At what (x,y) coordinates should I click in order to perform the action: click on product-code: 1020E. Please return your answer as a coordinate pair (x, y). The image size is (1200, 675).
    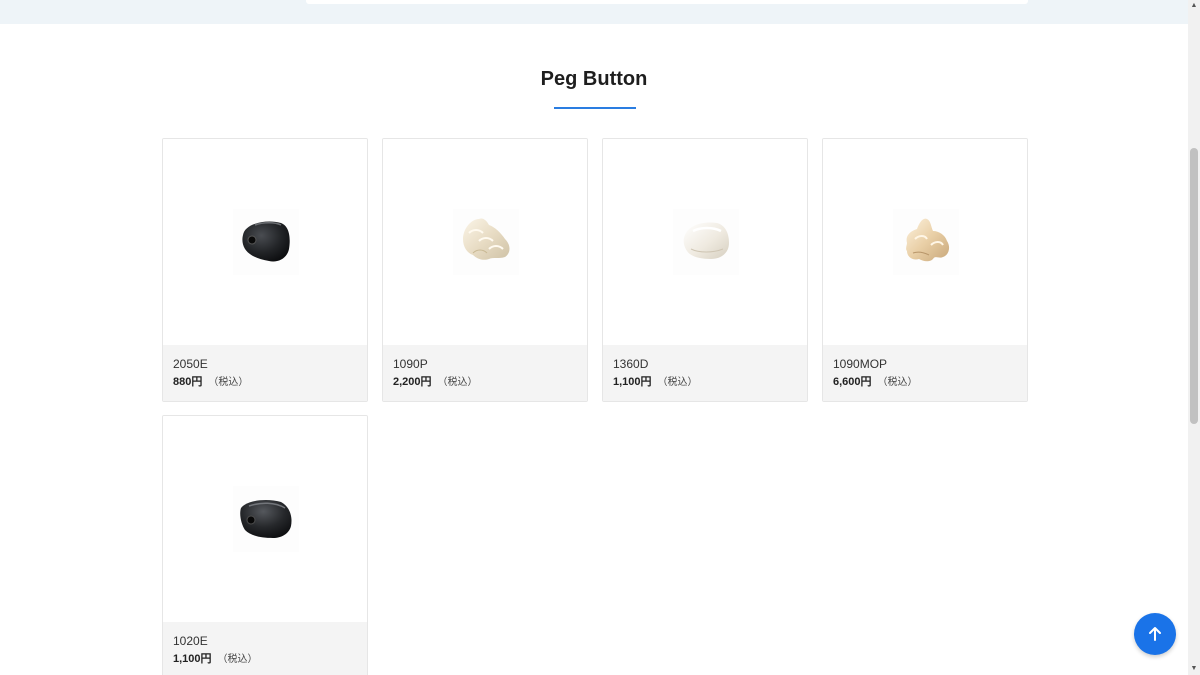
    Looking at the image, I should click on (265, 641).